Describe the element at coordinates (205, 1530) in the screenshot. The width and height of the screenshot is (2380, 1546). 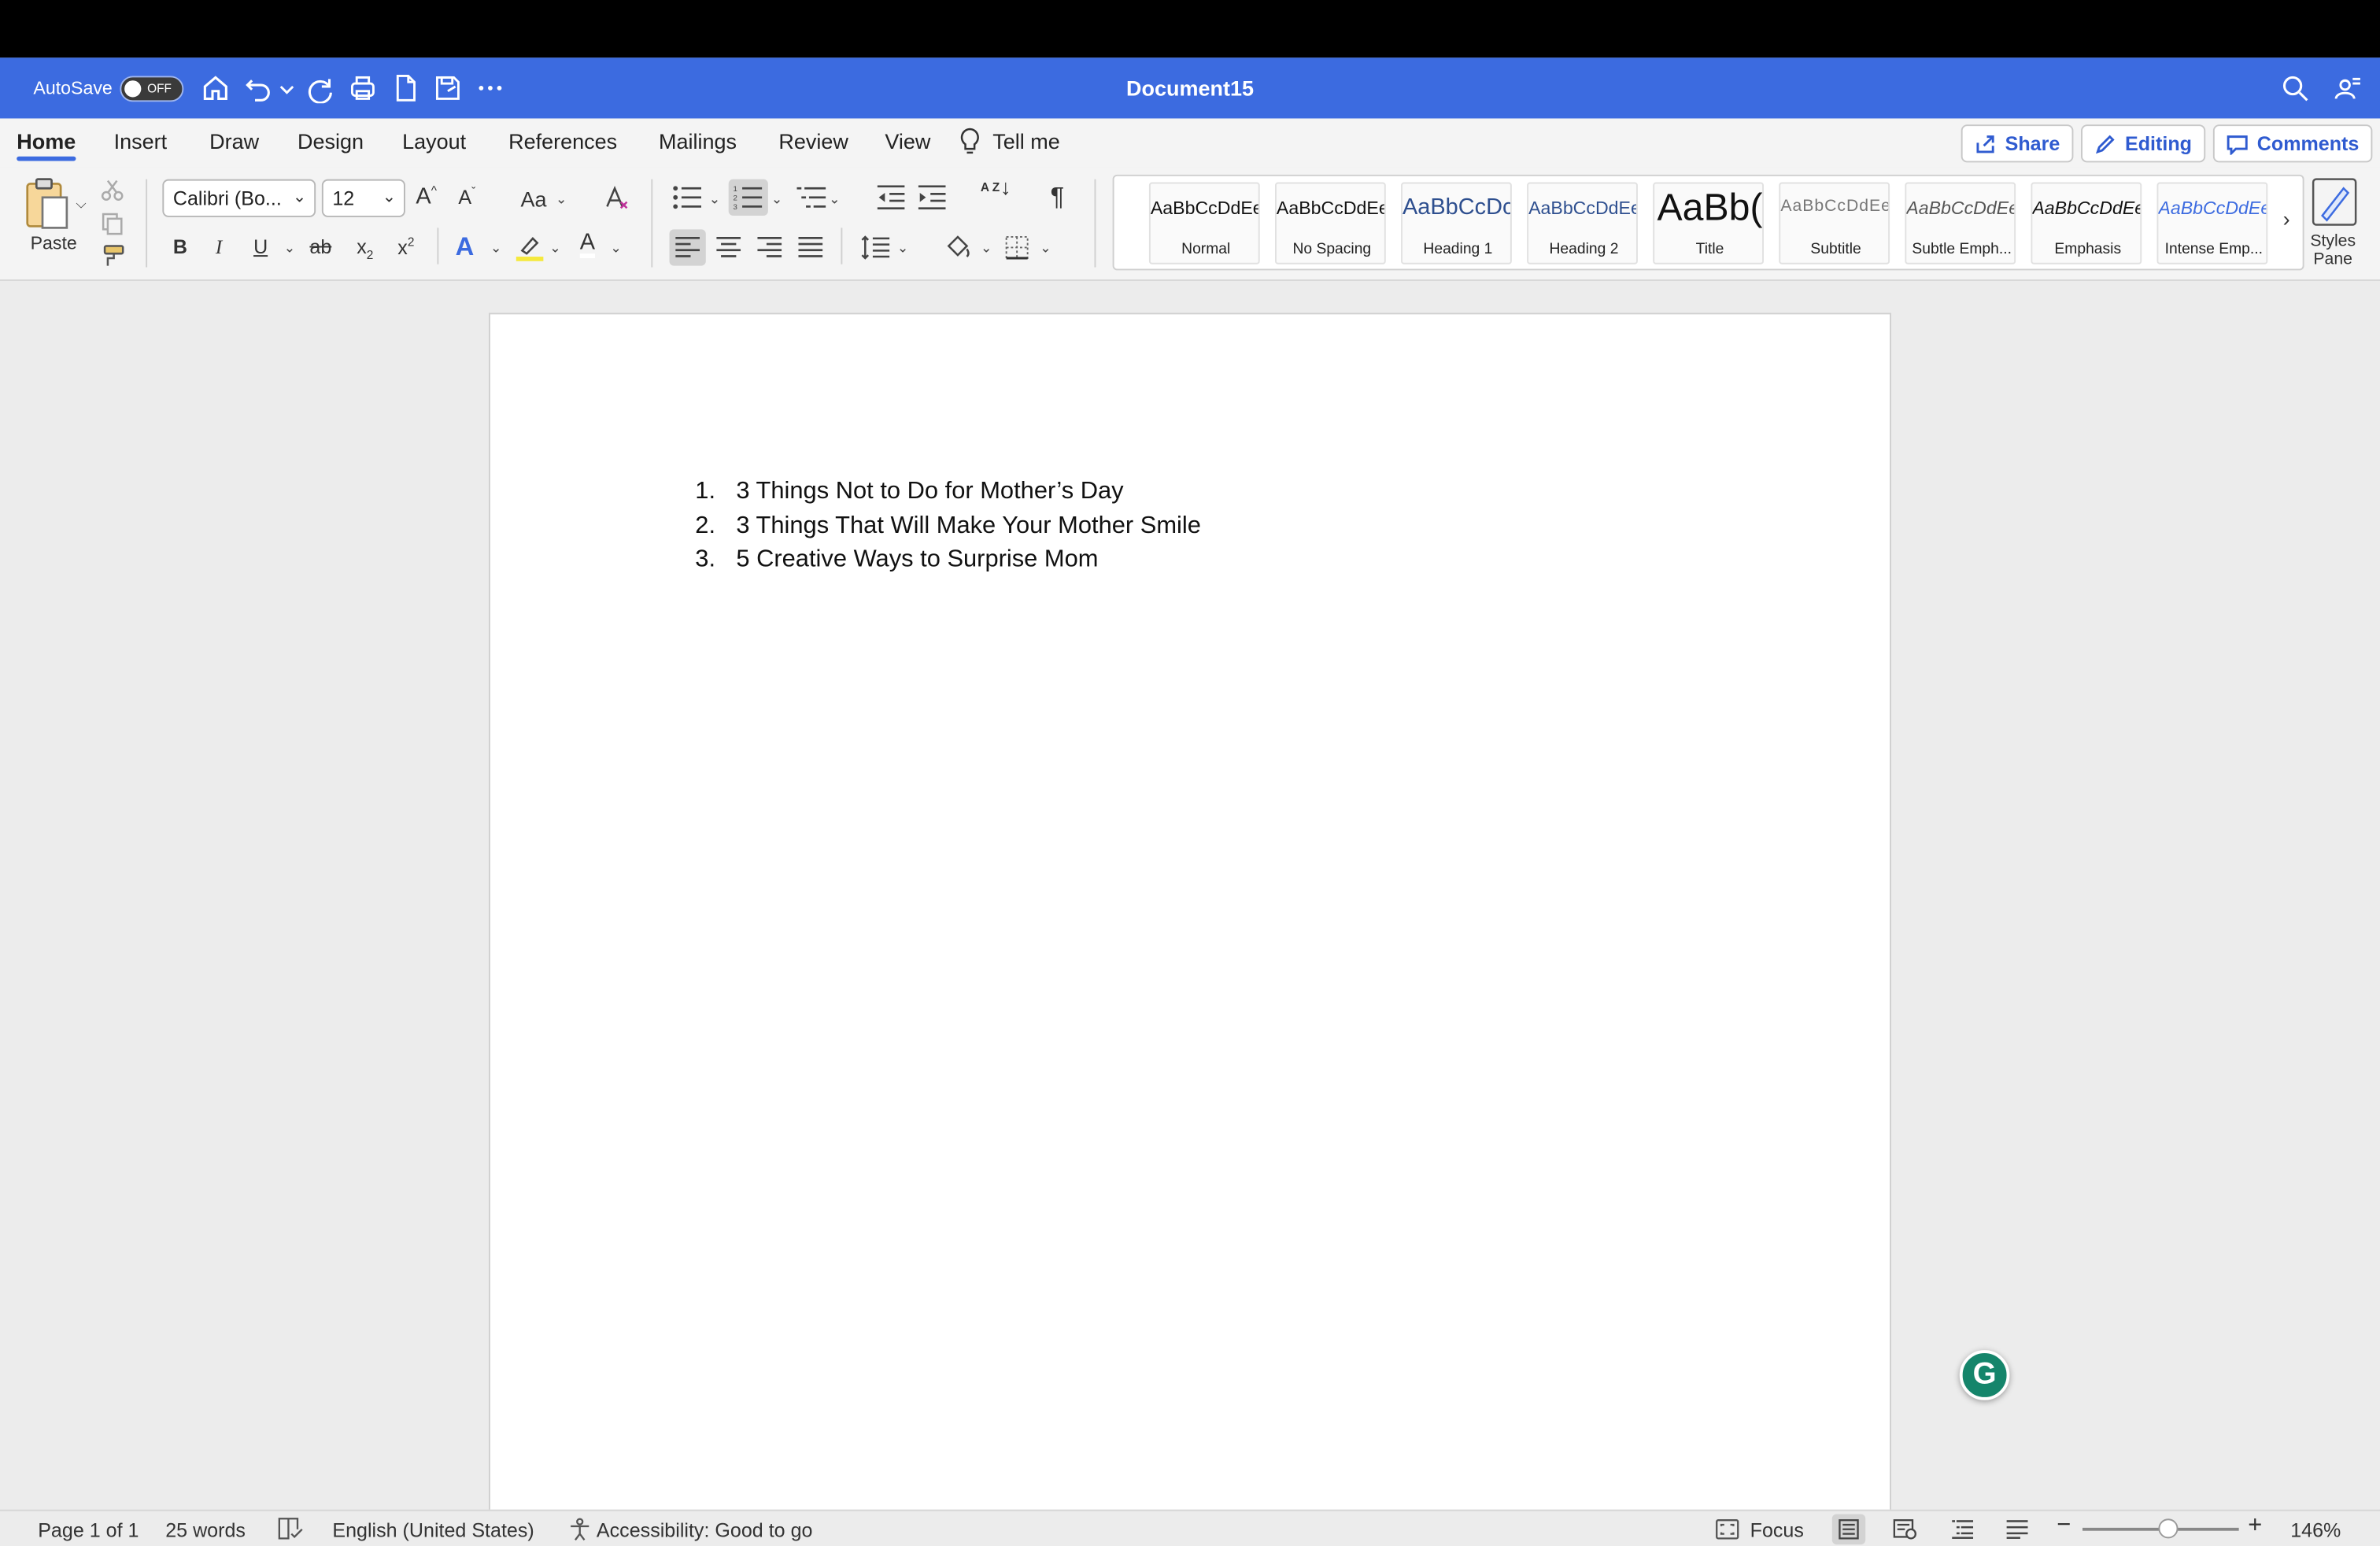
I see `word-count: 25 words` at that location.